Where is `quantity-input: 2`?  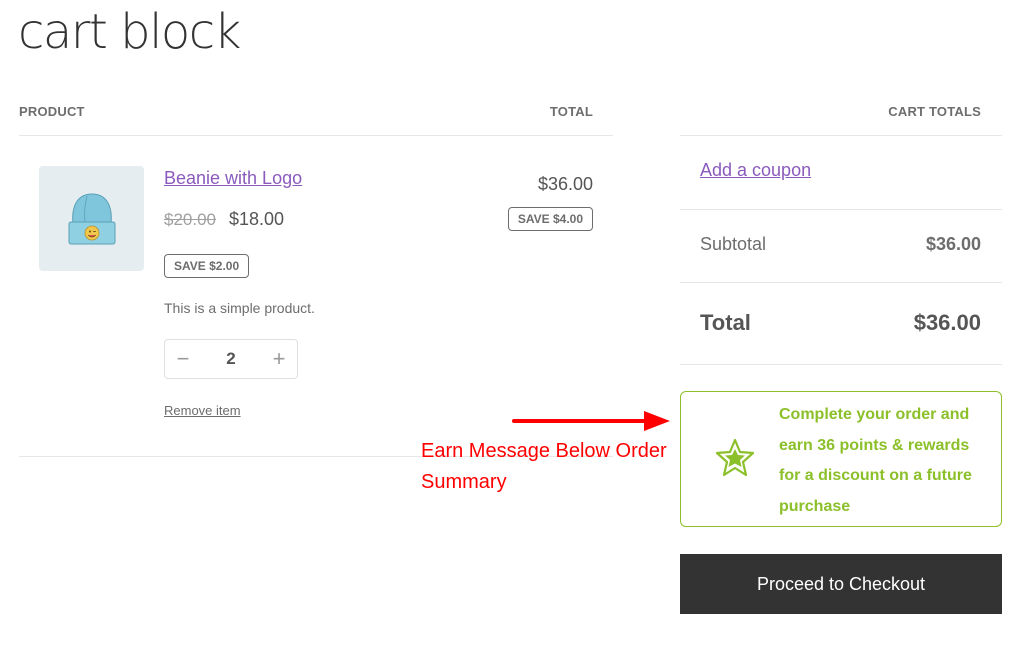
quantity-input: 2 is located at coordinates (231, 359).